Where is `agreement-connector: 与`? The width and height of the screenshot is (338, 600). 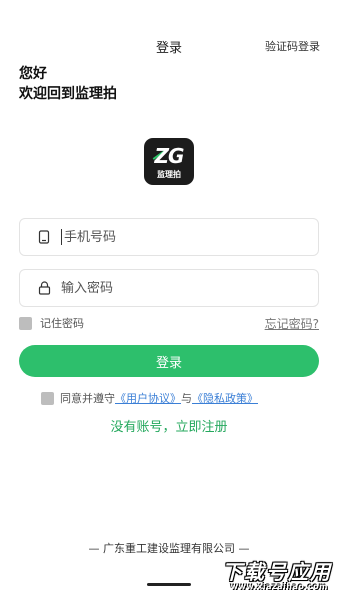
agreement-connector: 与 is located at coordinates (186, 398).